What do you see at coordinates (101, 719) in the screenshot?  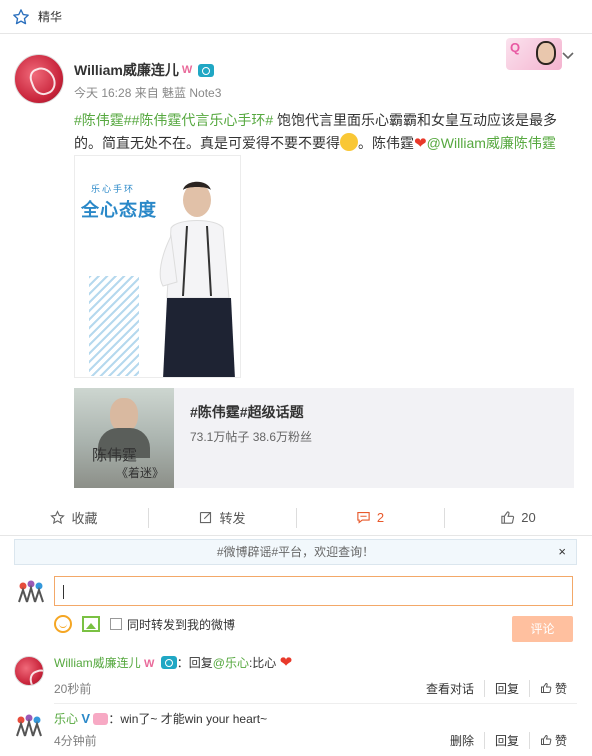 I see `heart-badge-icon` at bounding box center [101, 719].